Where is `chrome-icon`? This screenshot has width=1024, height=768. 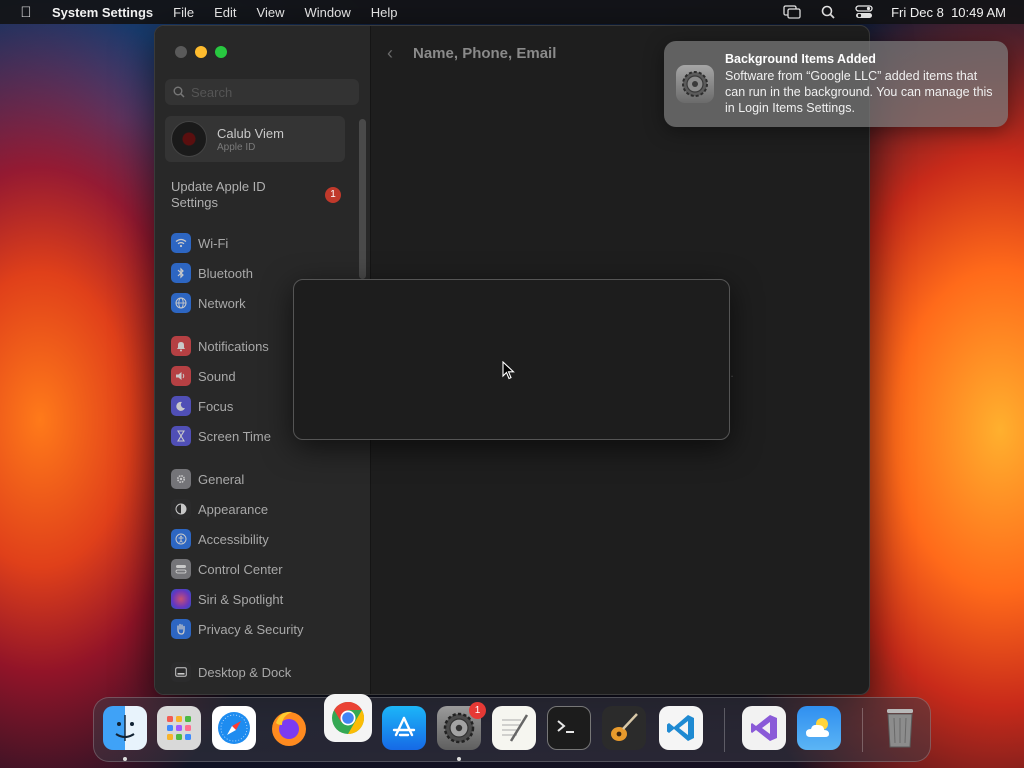 chrome-icon is located at coordinates (348, 718).